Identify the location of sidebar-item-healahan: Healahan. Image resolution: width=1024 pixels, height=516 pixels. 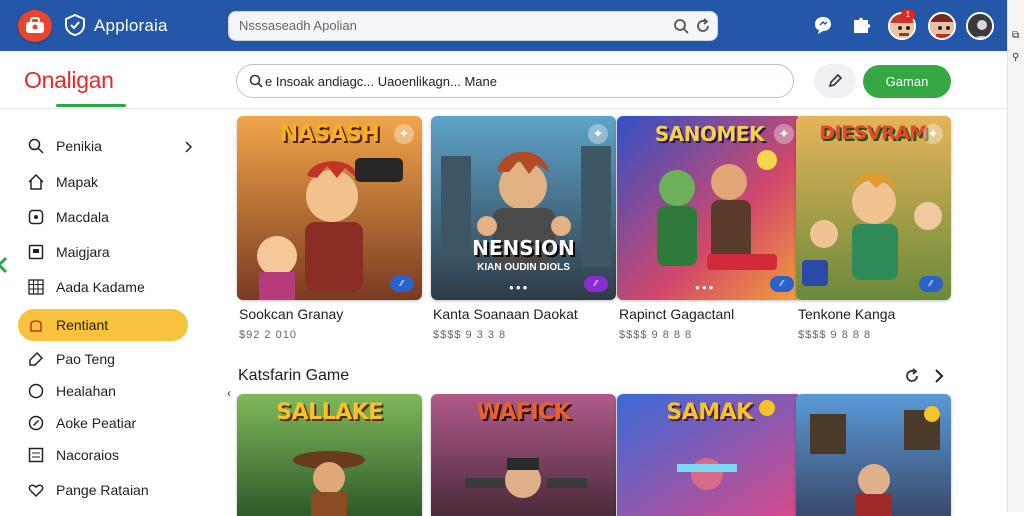
(103, 391).